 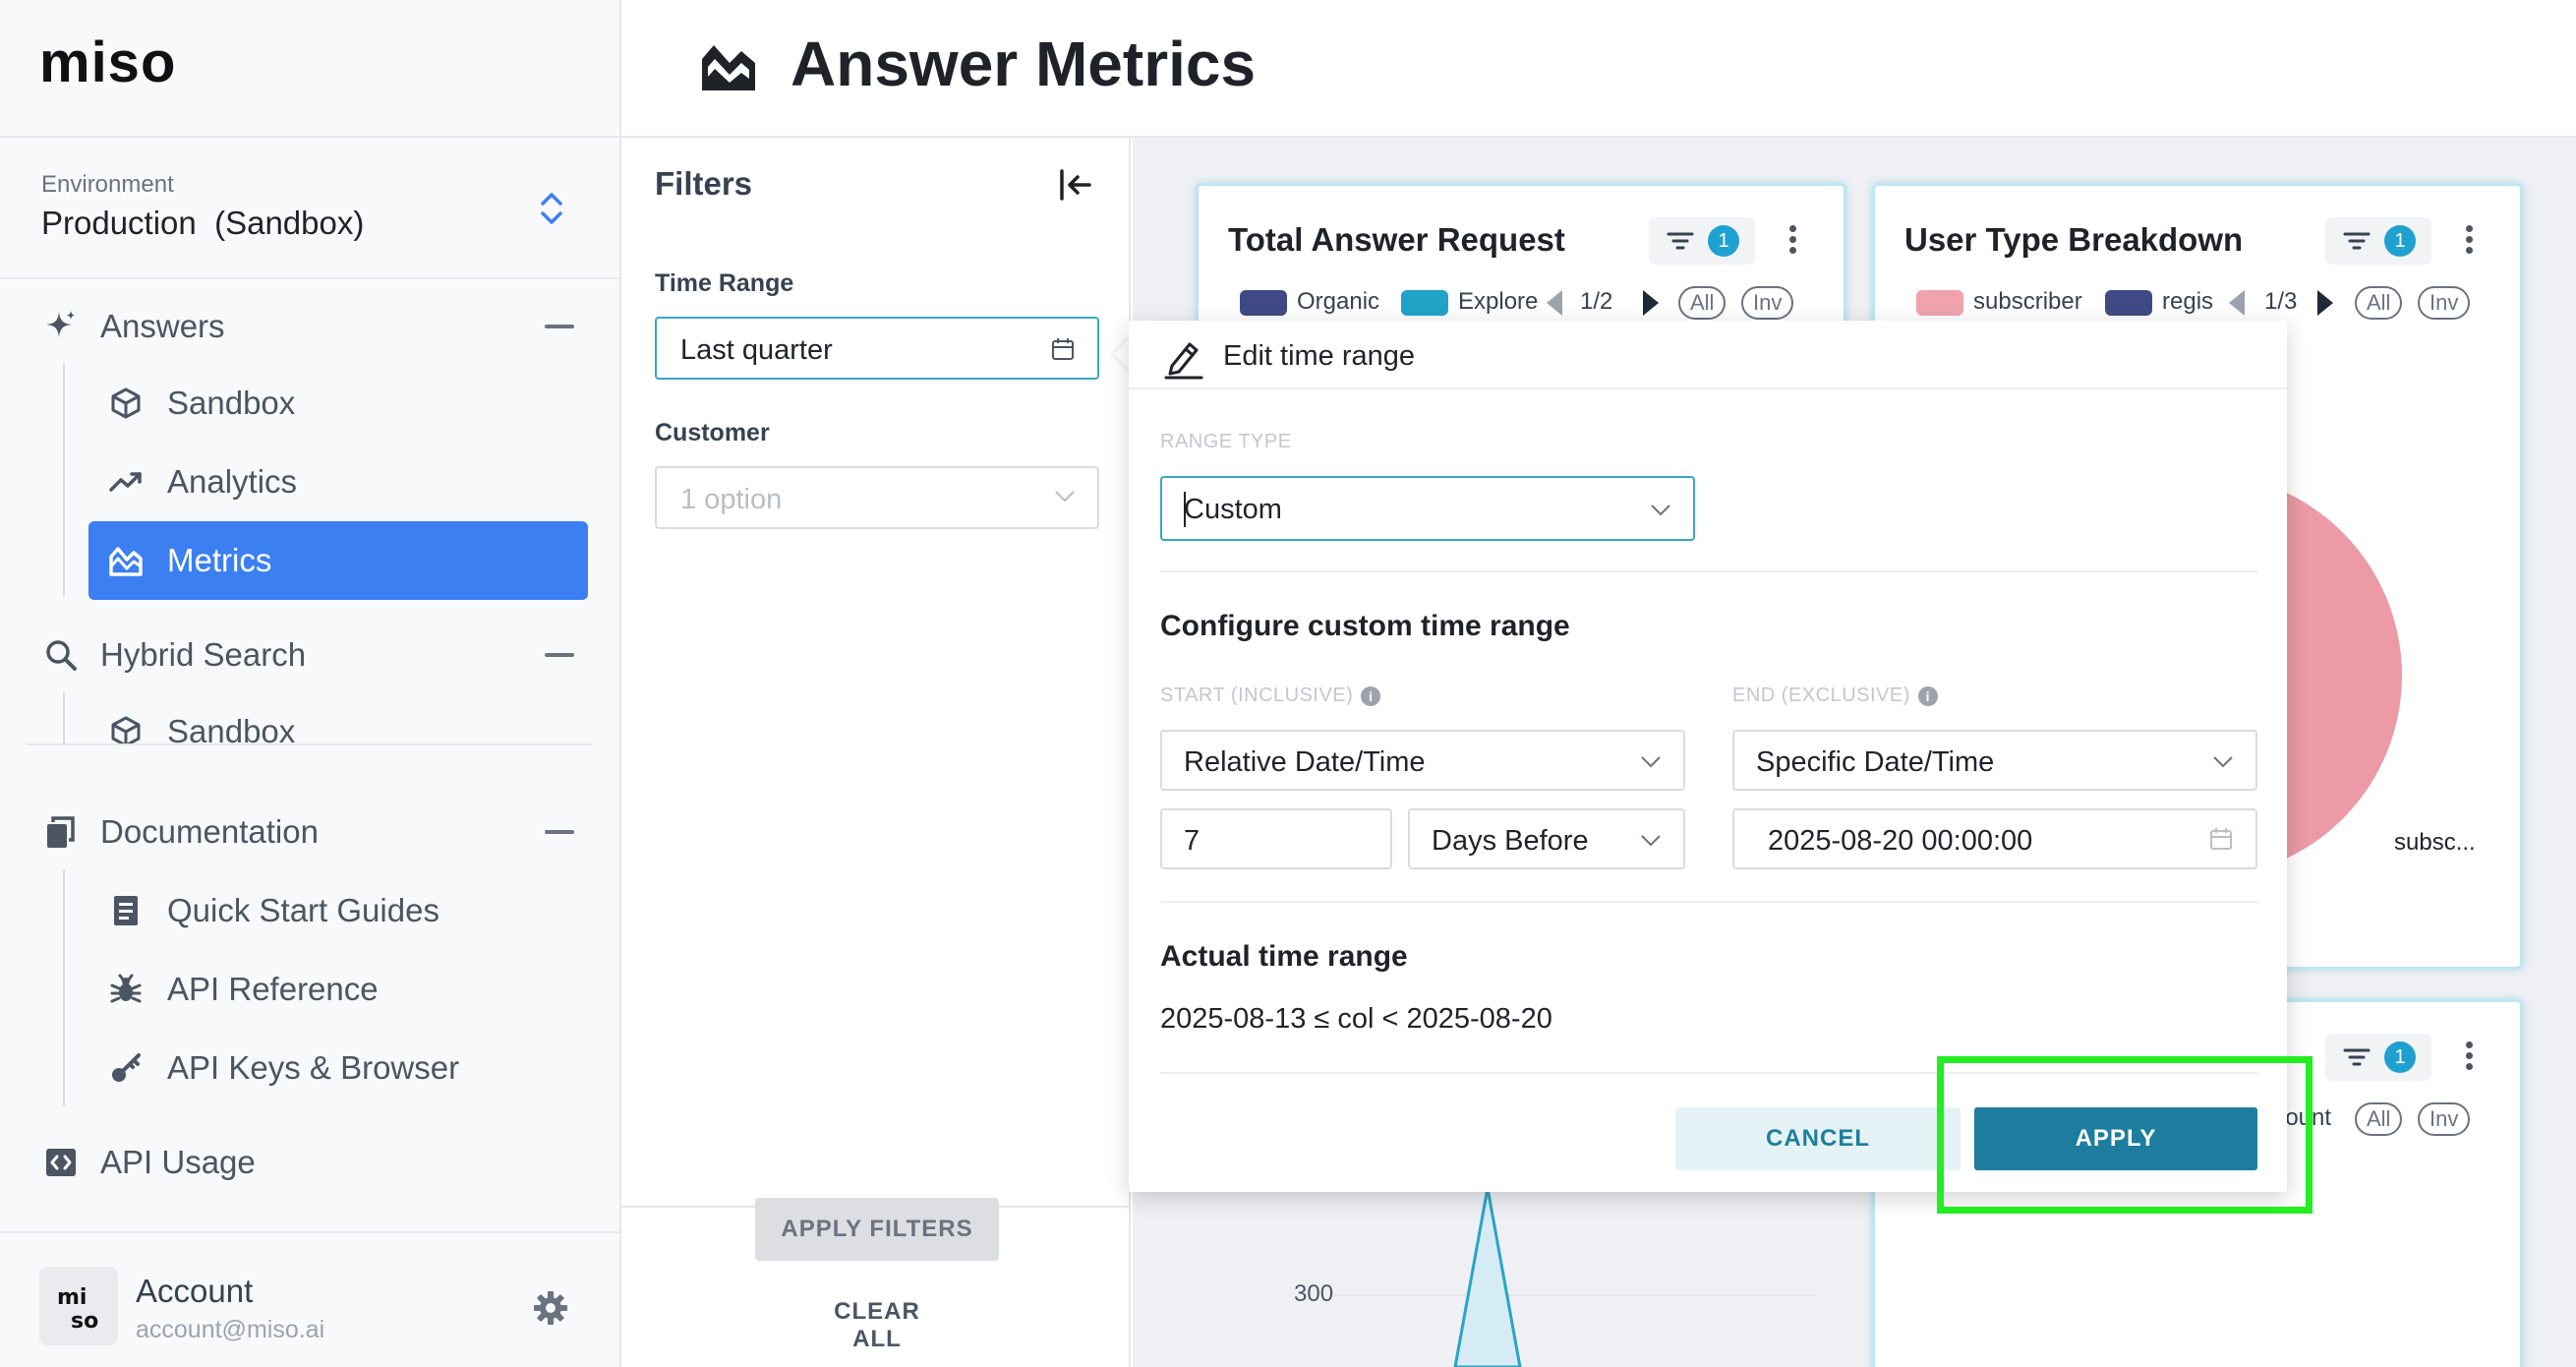 What do you see at coordinates (344, 717) in the screenshot?
I see `sidebar-item-hybrid-sandbox: Sandbox` at bounding box center [344, 717].